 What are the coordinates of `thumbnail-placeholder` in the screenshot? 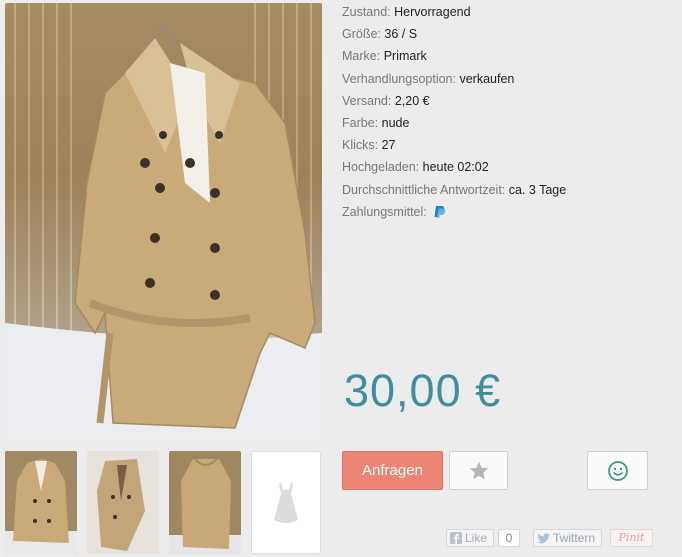 It's located at (286, 502).